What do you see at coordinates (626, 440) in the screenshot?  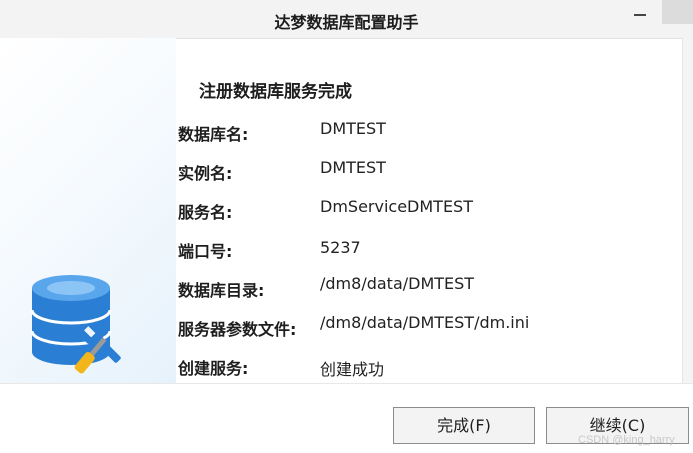 I see `watermark: CSDN @king_harry` at bounding box center [626, 440].